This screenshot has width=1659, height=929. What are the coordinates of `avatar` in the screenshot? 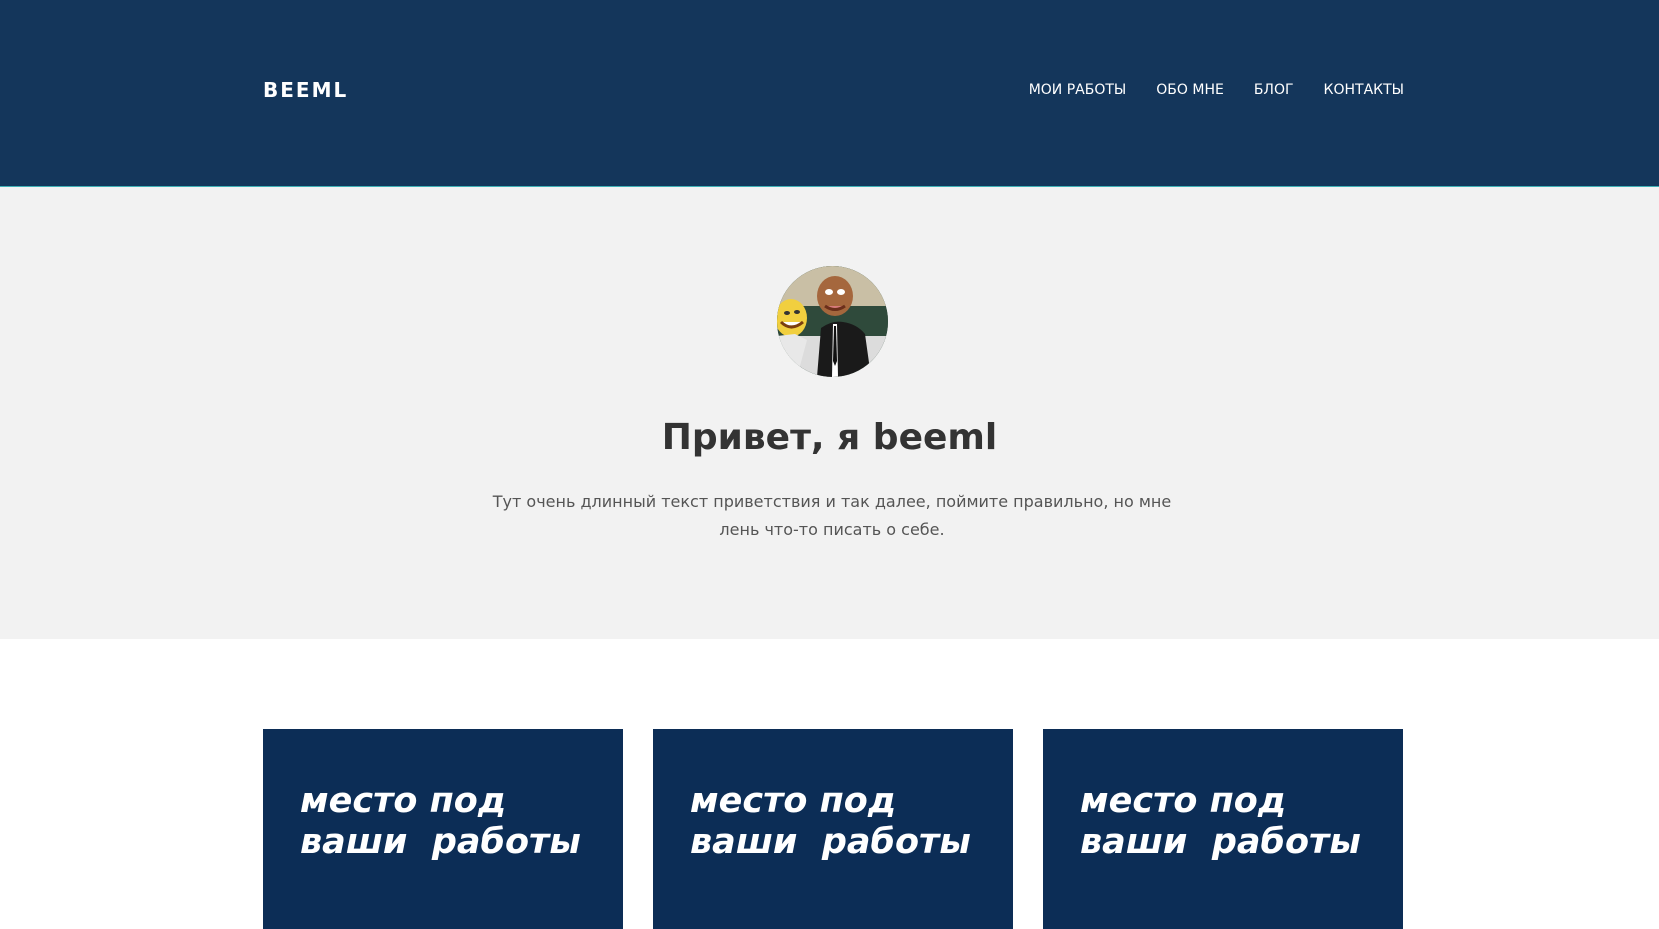 It's located at (832, 321).